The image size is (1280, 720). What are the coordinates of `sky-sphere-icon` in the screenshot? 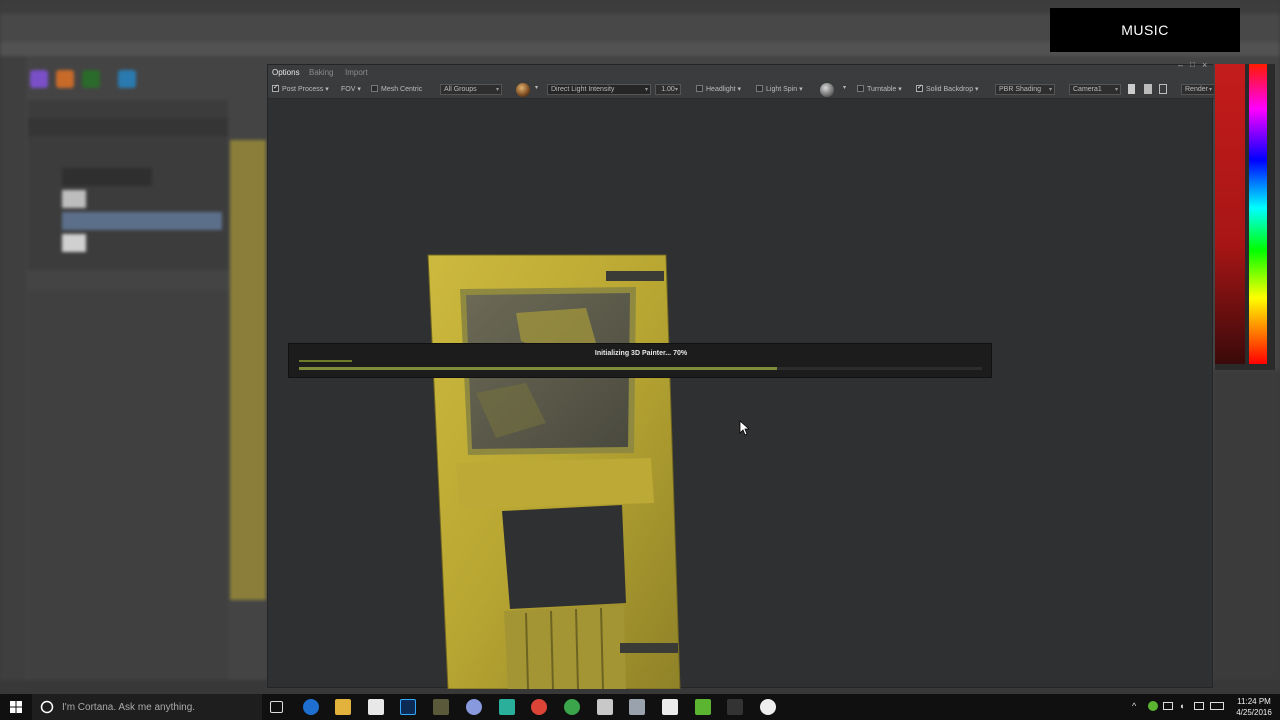 It's located at (827, 90).